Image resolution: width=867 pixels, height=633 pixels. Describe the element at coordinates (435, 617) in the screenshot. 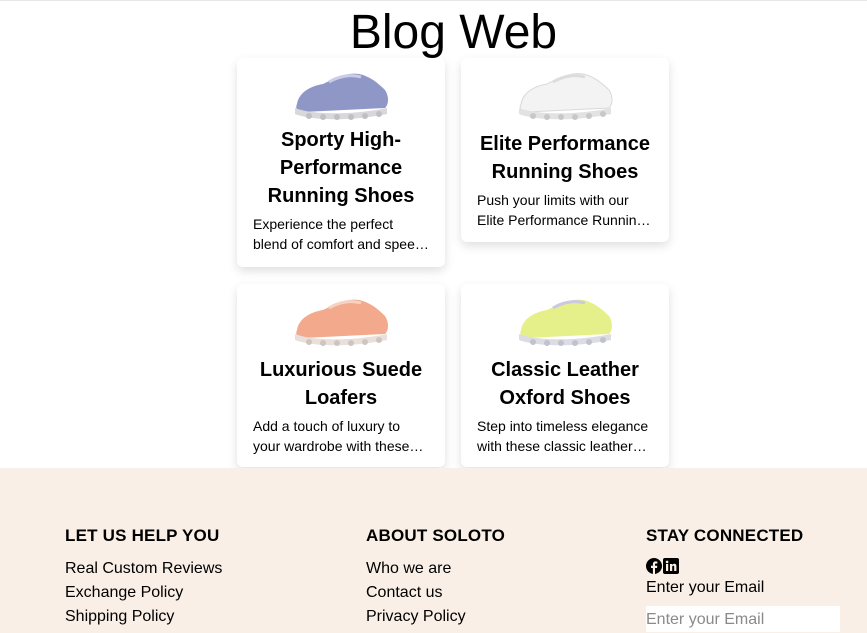

I see `footer-link-privacy: Privacy Policy` at that location.